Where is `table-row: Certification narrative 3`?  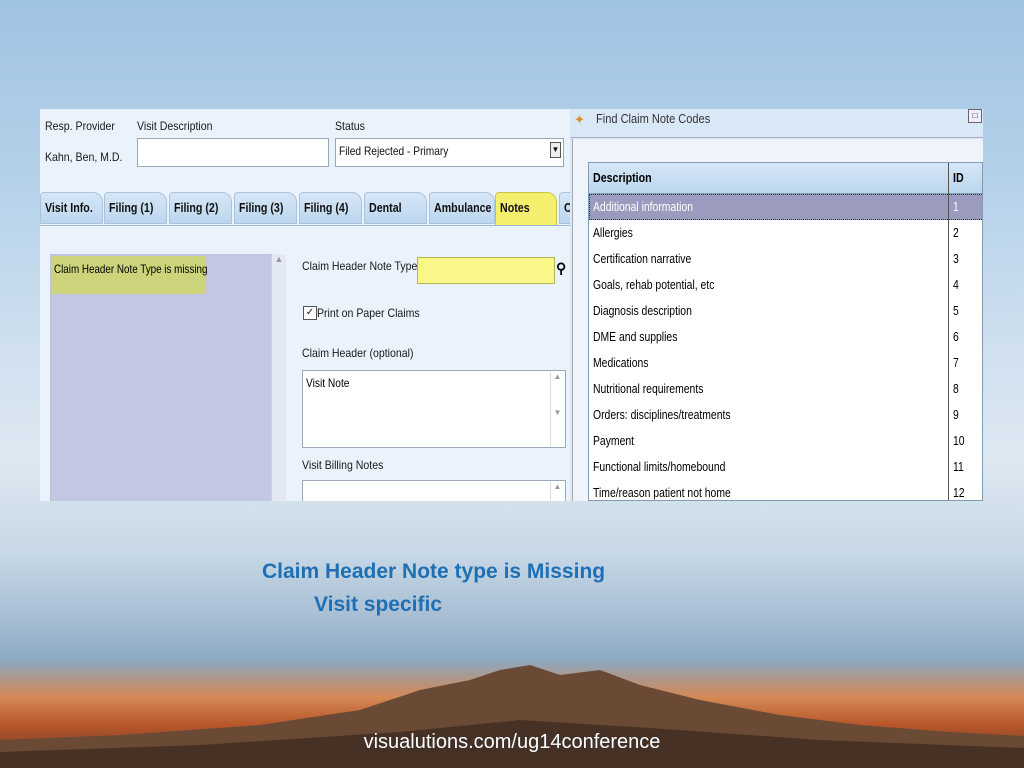
table-row: Certification narrative 3 is located at coordinates (785, 259).